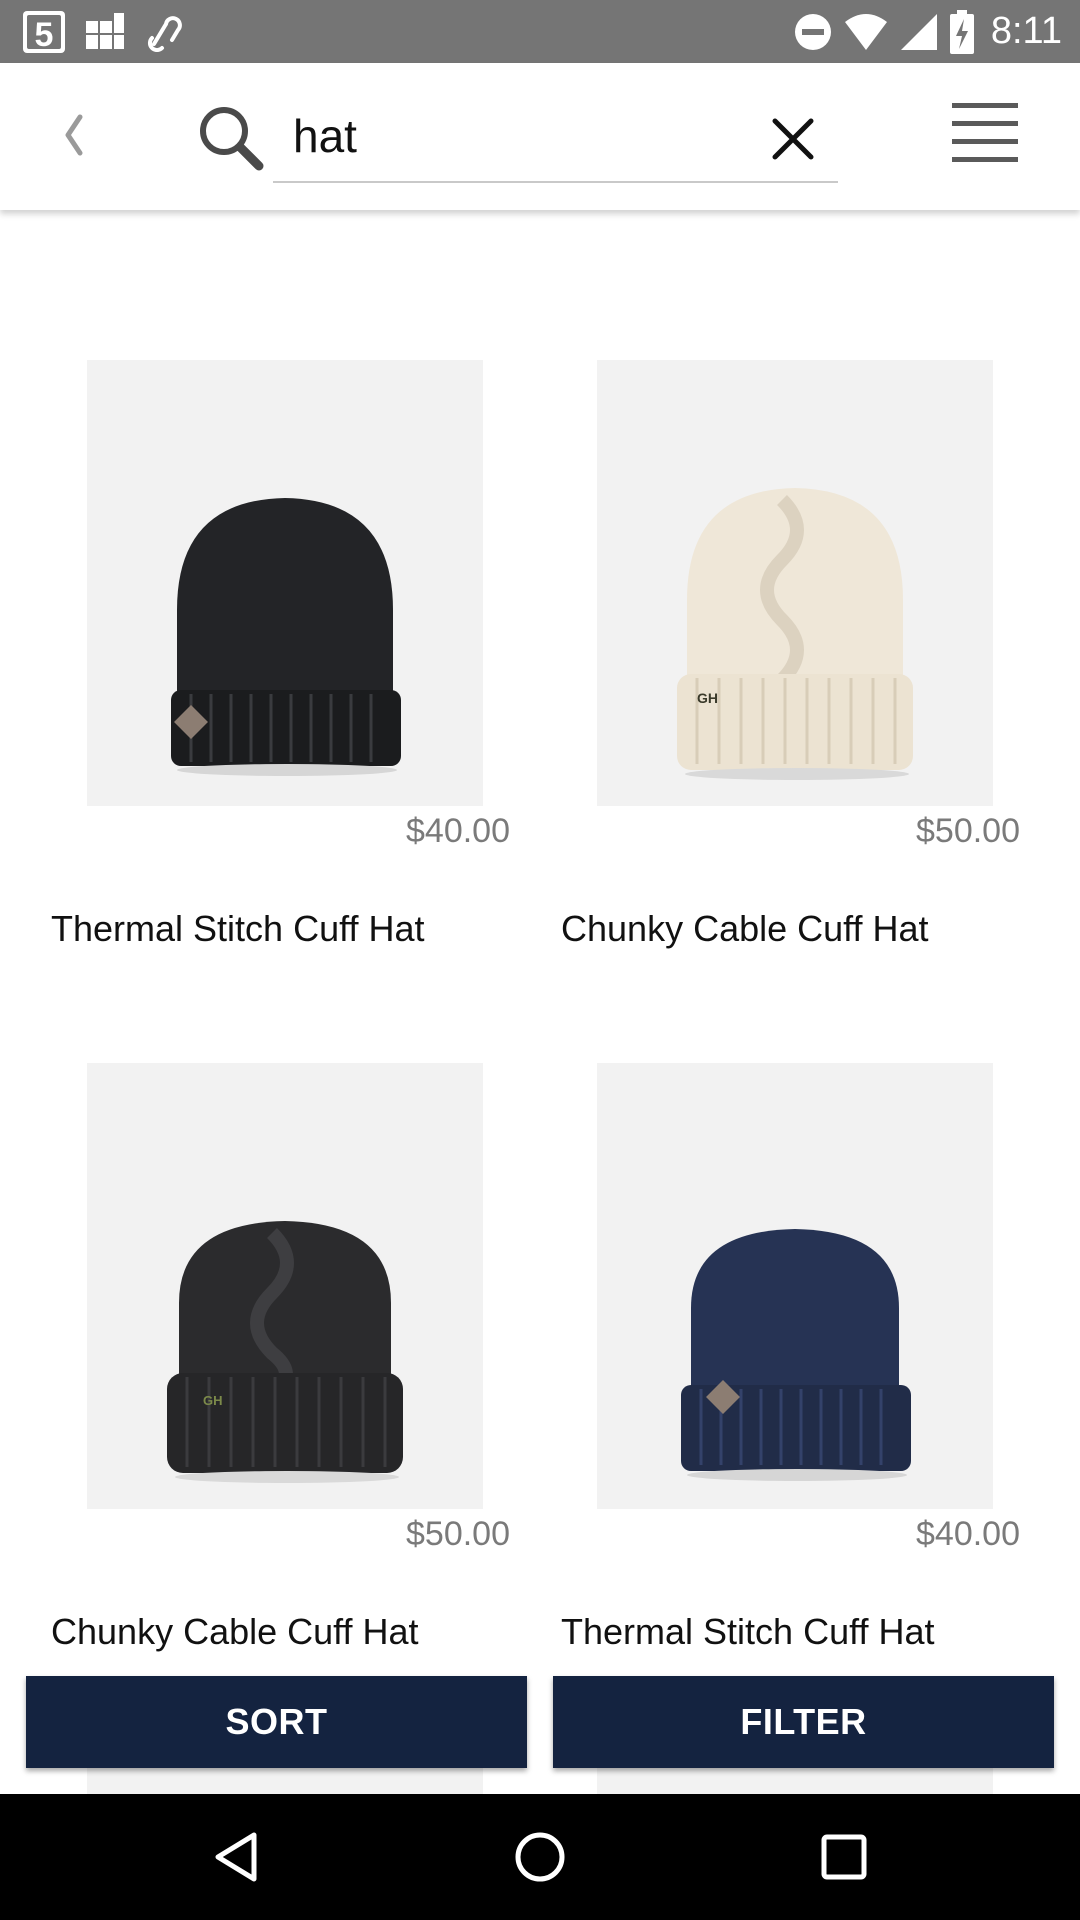 The width and height of the screenshot is (1080, 1920). Describe the element at coordinates (844, 1857) in the screenshot. I see `nav-recents-square-icon` at that location.